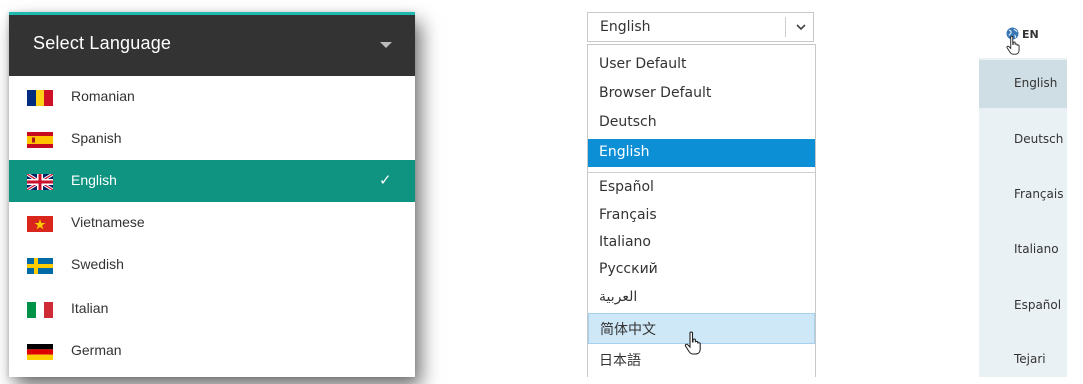 The height and width of the screenshot is (384, 1083). I want to click on option-arabic: العربية, so click(701, 298).